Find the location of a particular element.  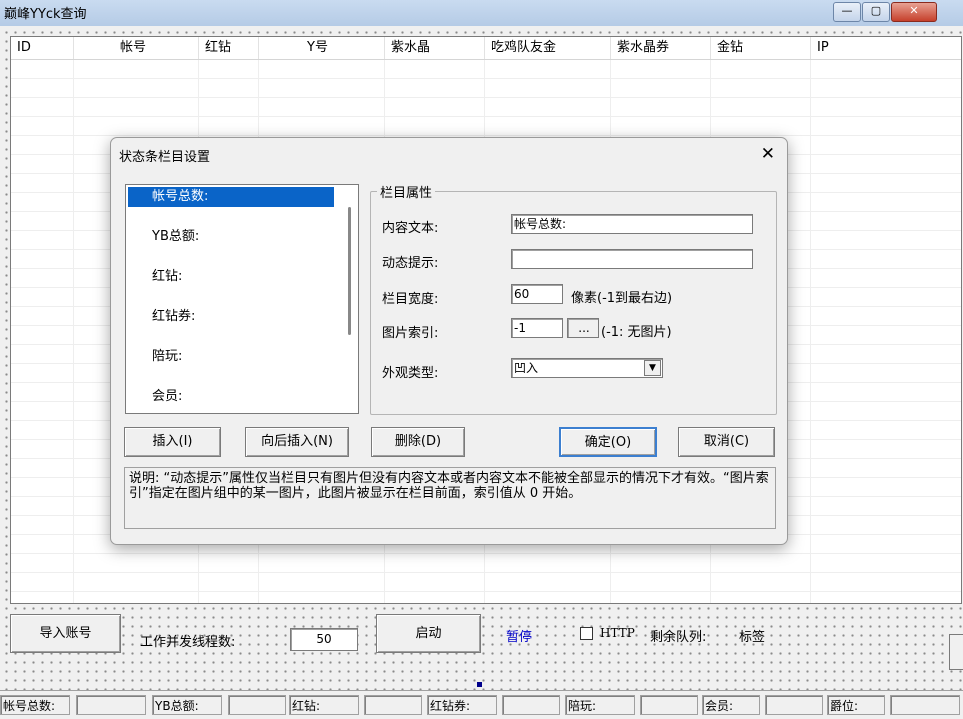

column-width-input: 60 is located at coordinates (537, 294).